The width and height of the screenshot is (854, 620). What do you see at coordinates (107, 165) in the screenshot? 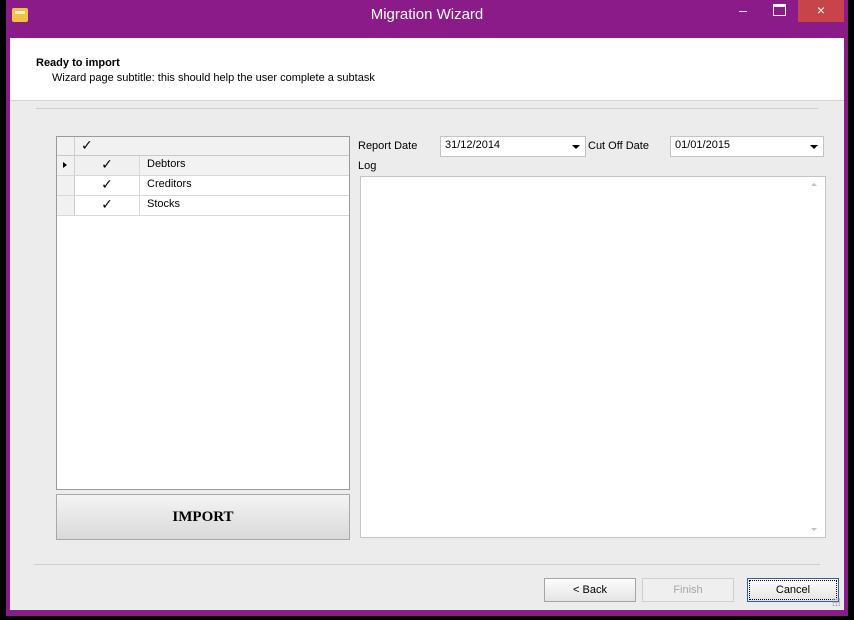
I see `row-checkbox-debtors: ✓` at bounding box center [107, 165].